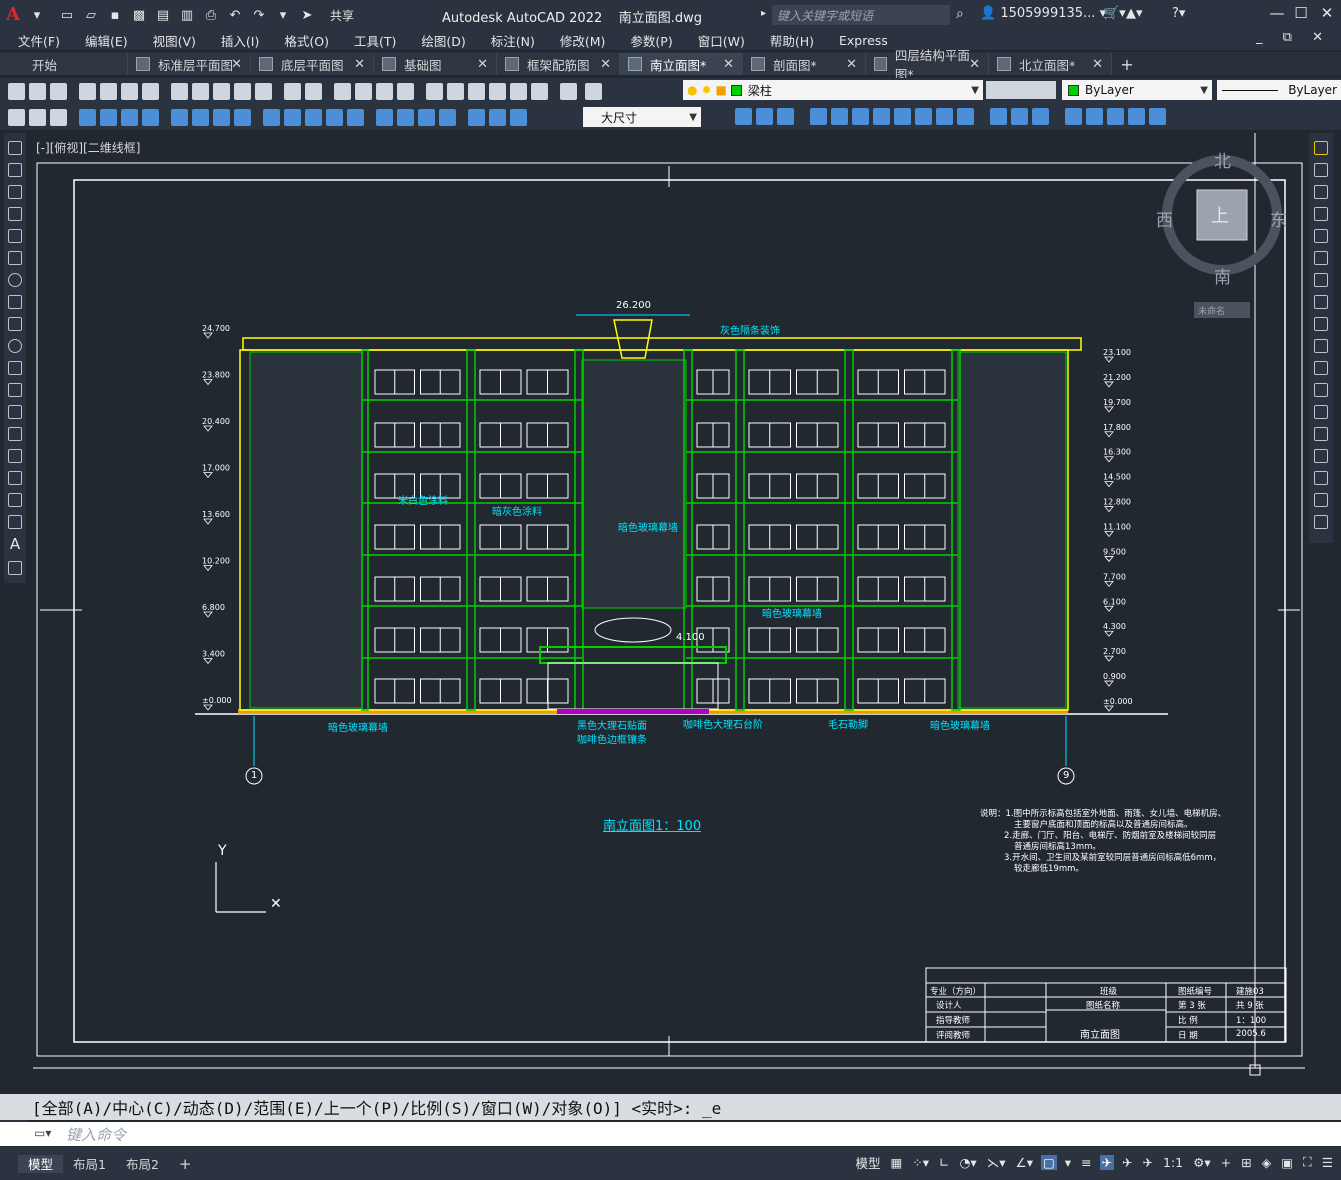 The image size is (1341, 1180). Describe the element at coordinates (15, 258) in the screenshot. I see `arc-icon` at that location.